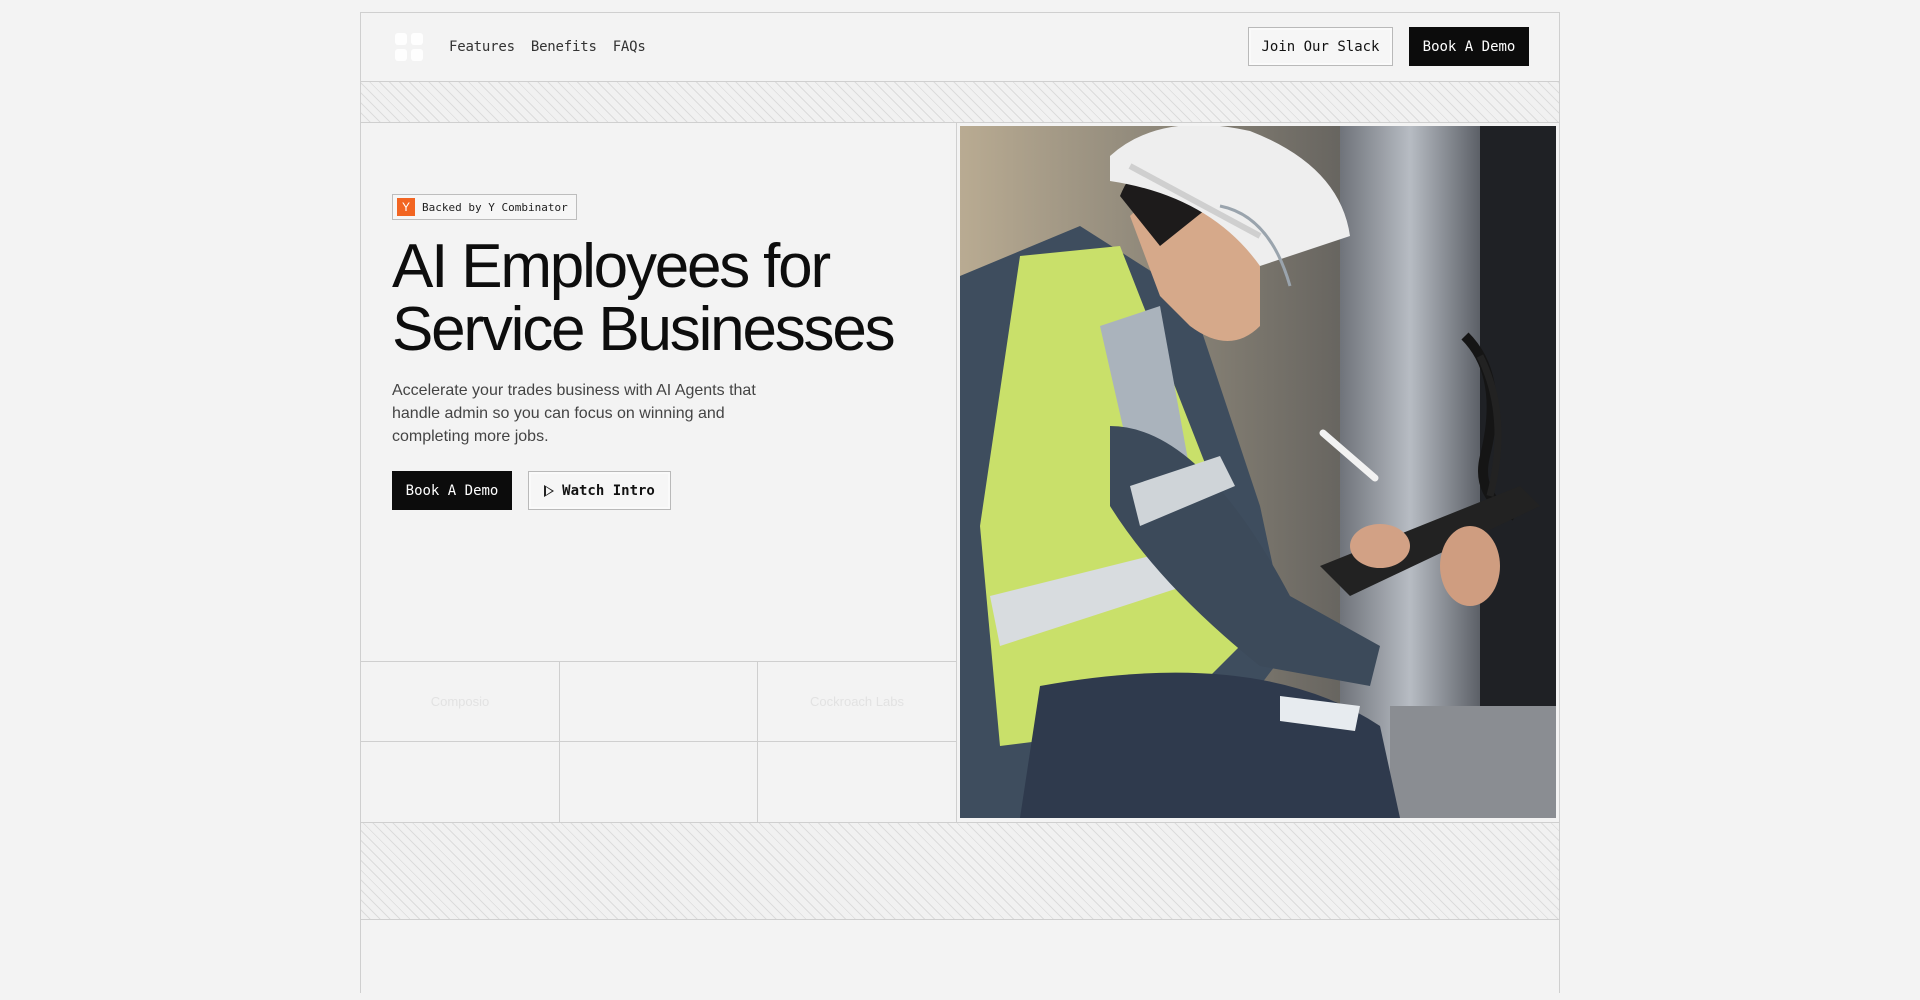  What do you see at coordinates (482, 47) in the screenshot?
I see `nav-features: Features` at bounding box center [482, 47].